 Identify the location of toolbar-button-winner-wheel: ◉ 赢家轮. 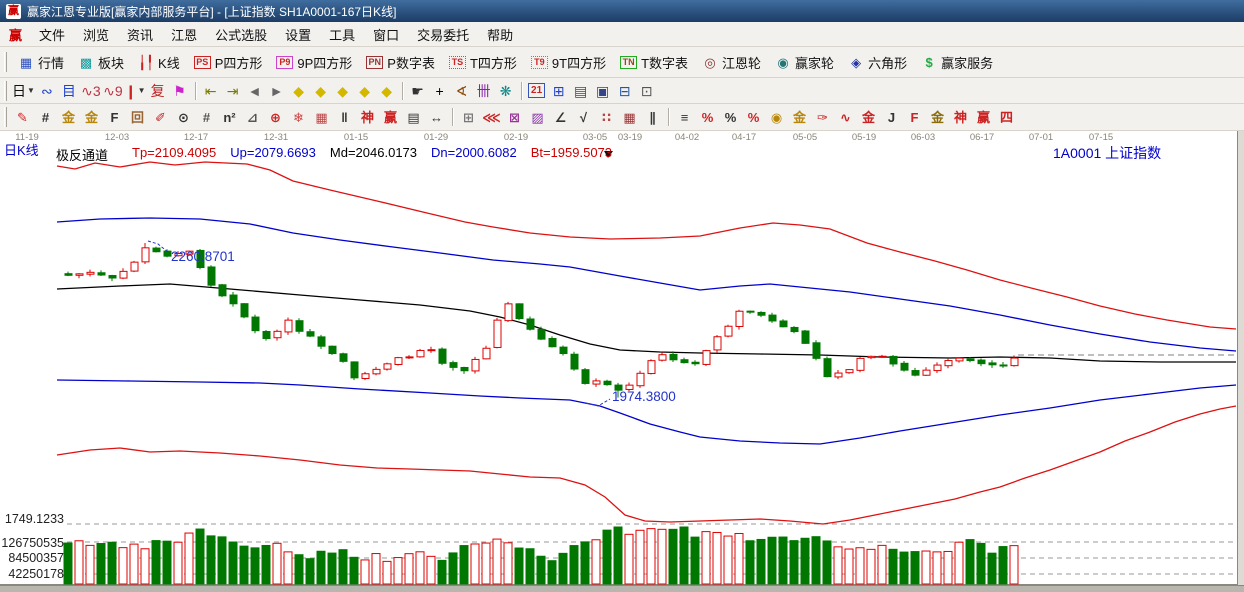
(804, 62).